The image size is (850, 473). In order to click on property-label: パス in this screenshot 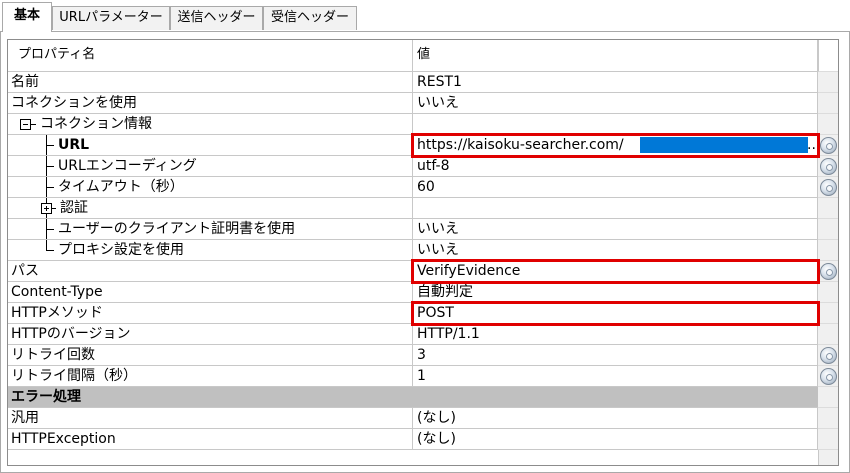, I will do `click(210, 271)`.